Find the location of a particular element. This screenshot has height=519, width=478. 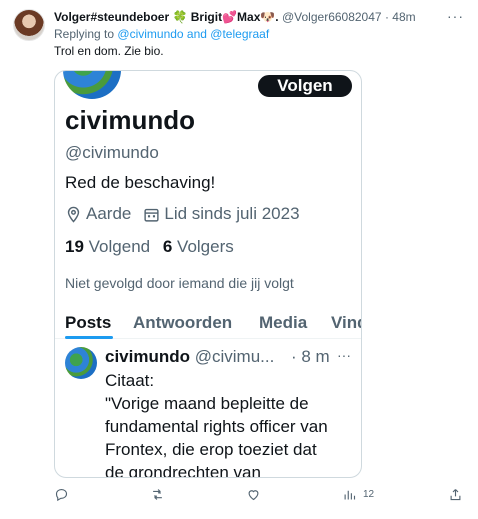

calendar-icon is located at coordinates (151, 215).